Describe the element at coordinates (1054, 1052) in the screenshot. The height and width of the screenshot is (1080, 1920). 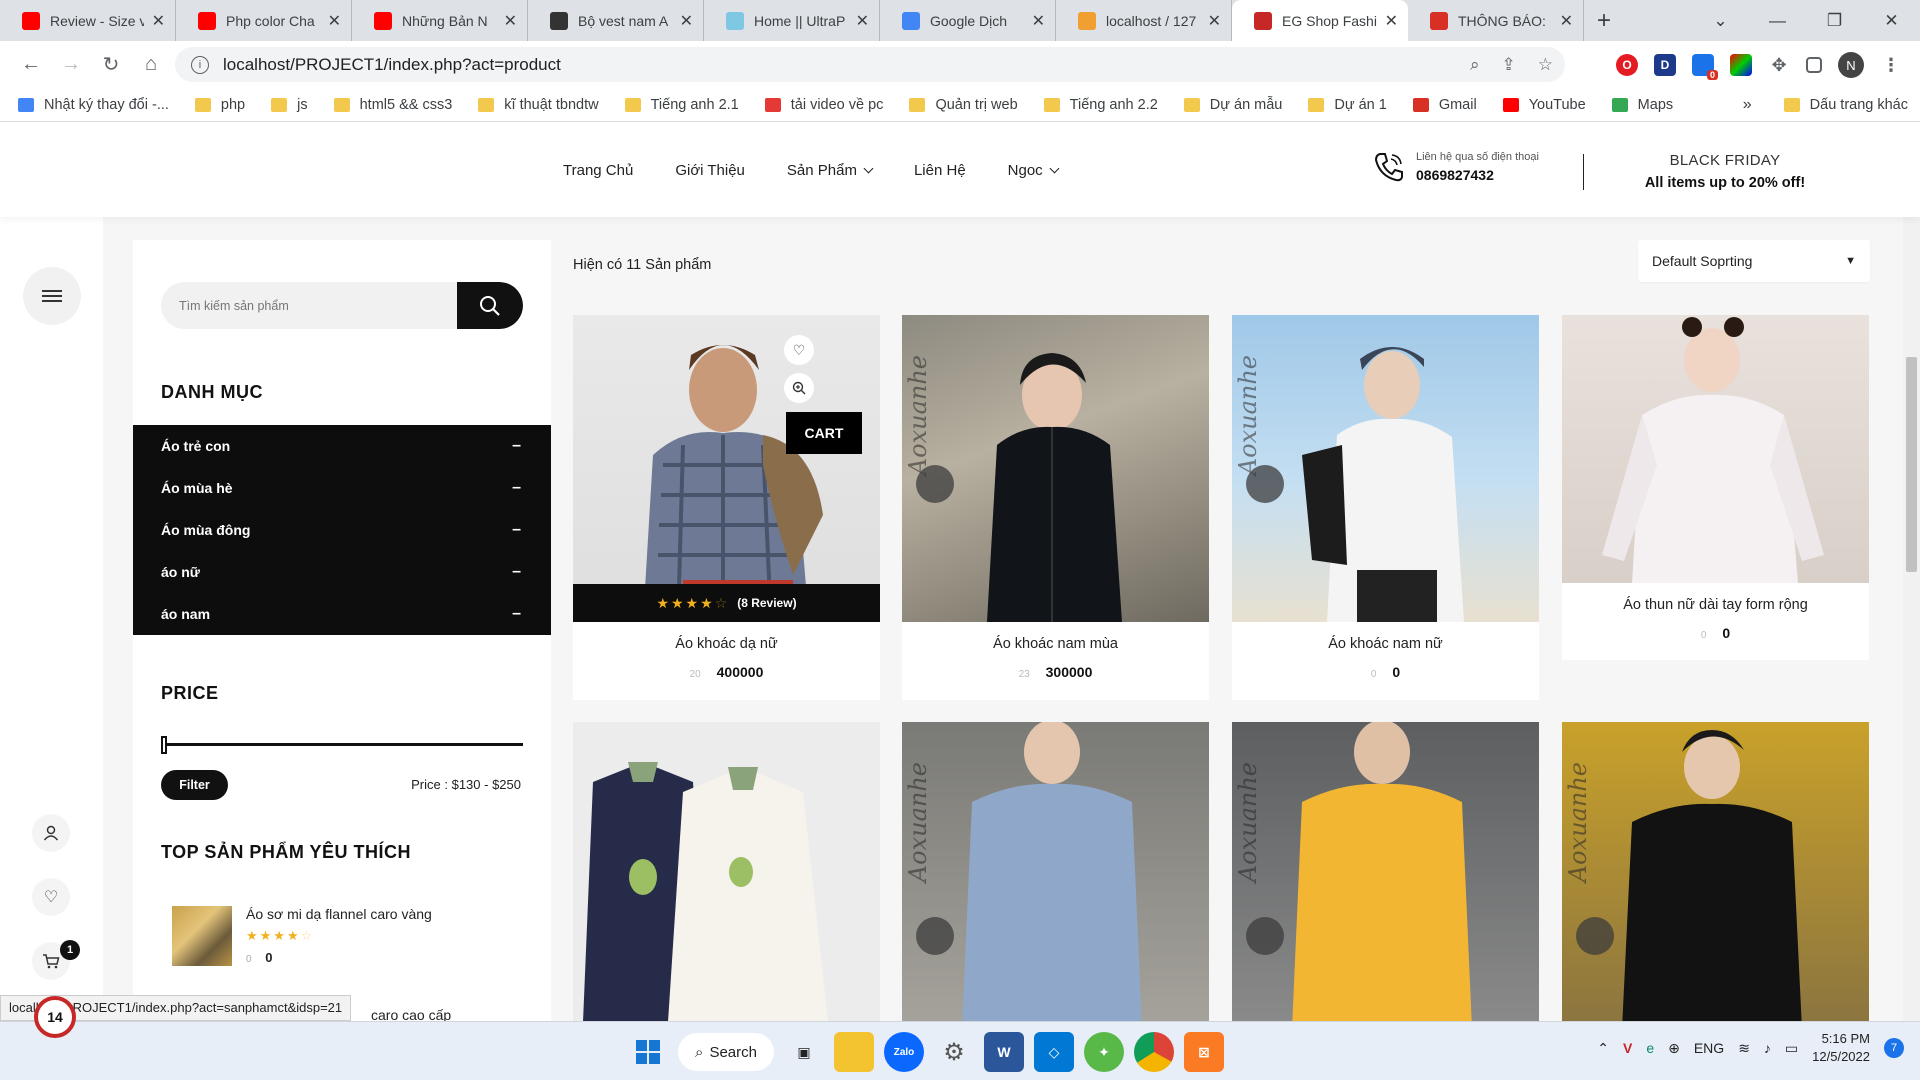
I see `vscode-icon: ◇` at that location.